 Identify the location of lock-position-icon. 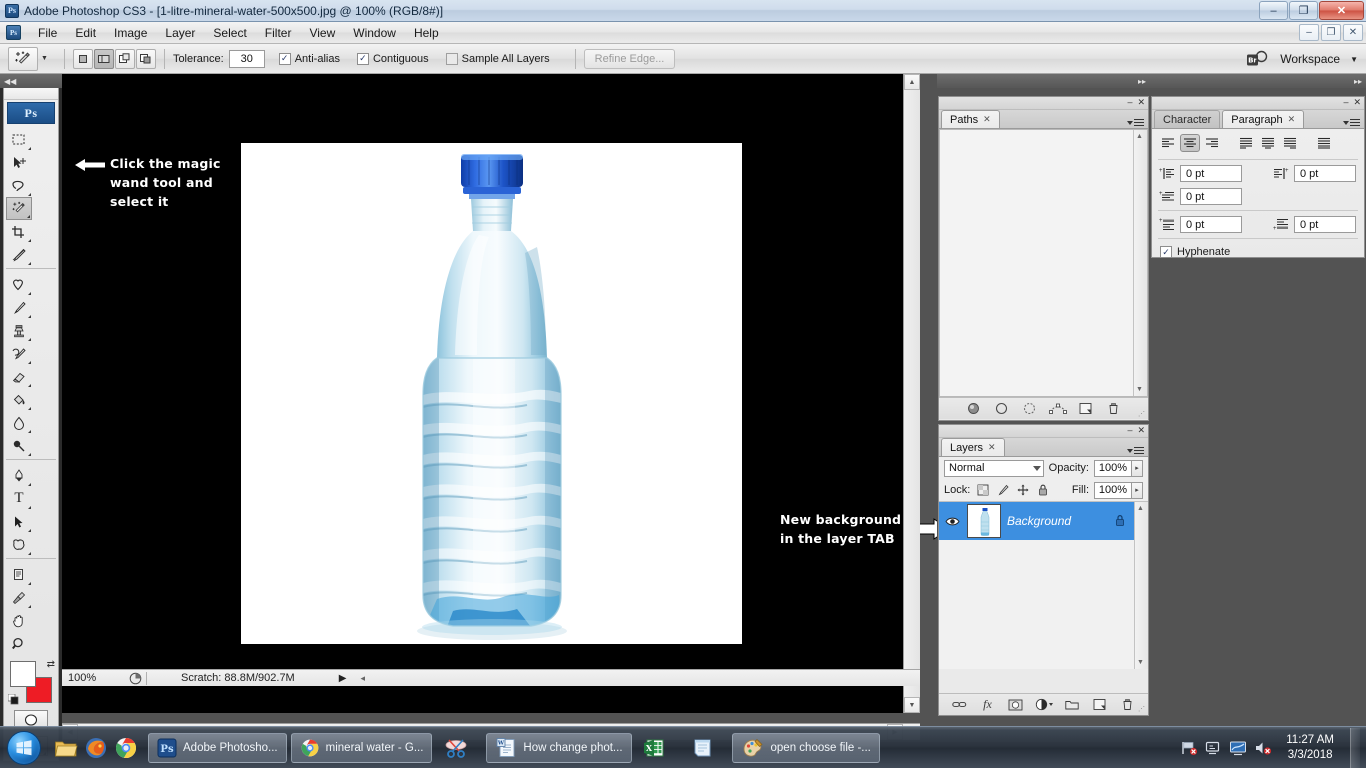
(1022, 490).